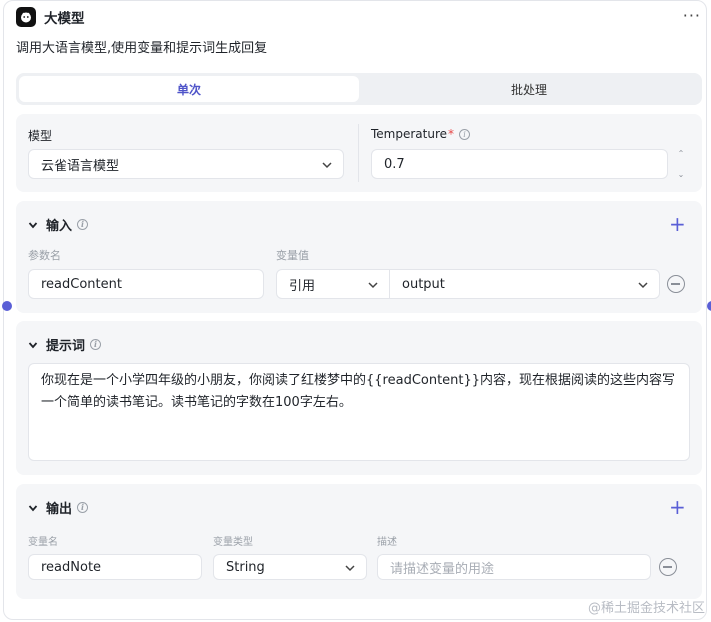 The height and width of the screenshot is (622, 711). Describe the element at coordinates (40, 136) in the screenshot. I see `model-label: 模型` at that location.